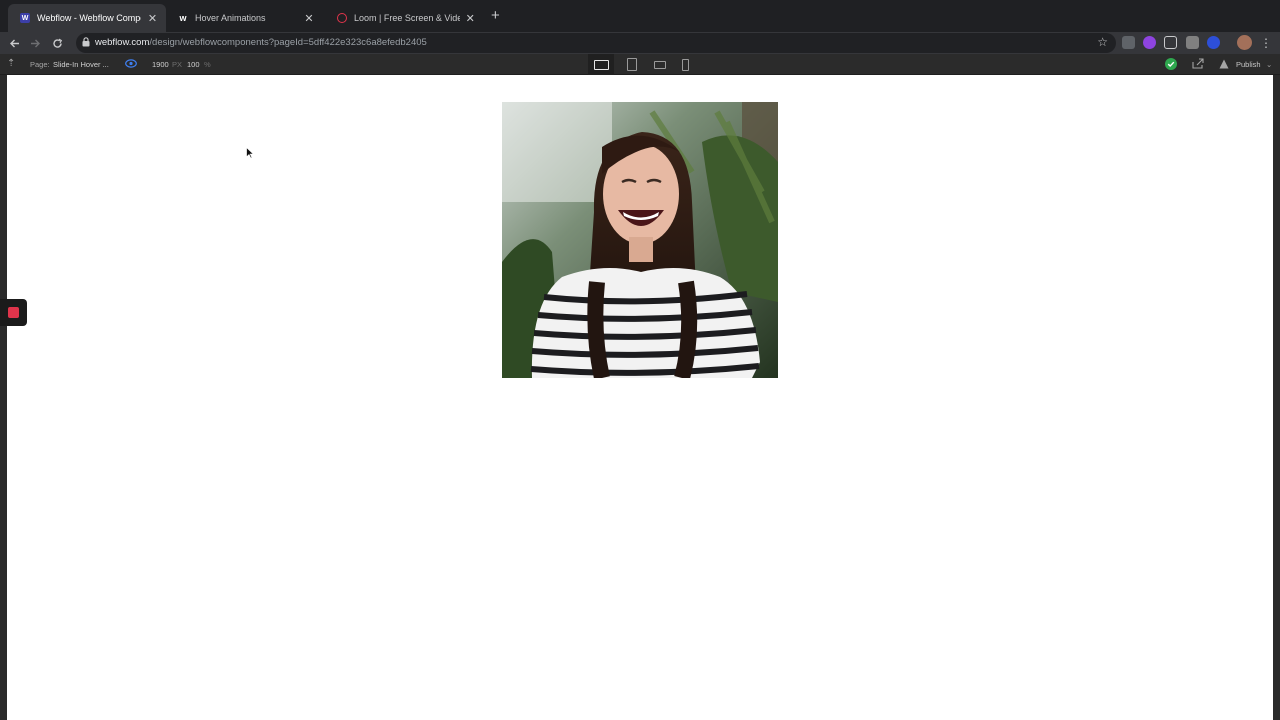 The height and width of the screenshot is (720, 1280). What do you see at coordinates (207, 64) in the screenshot?
I see `zoom-unit: %` at bounding box center [207, 64].